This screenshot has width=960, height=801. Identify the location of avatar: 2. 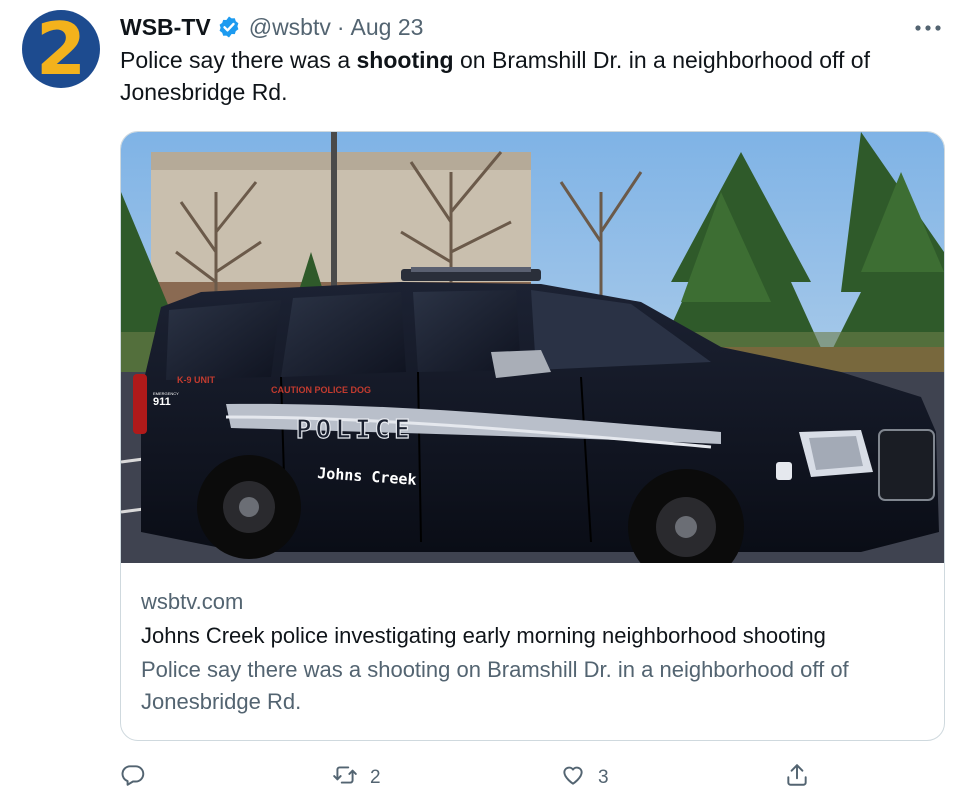
(61, 49).